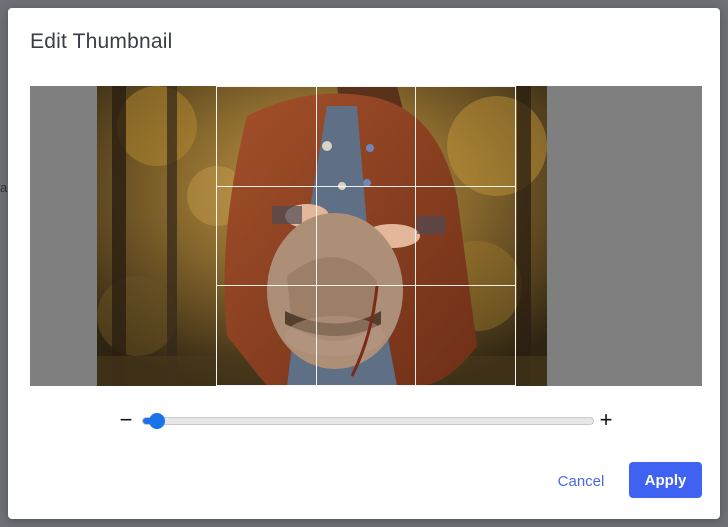  What do you see at coordinates (101, 41) in the screenshot?
I see `dialog-title: Edit Thumbnail` at bounding box center [101, 41].